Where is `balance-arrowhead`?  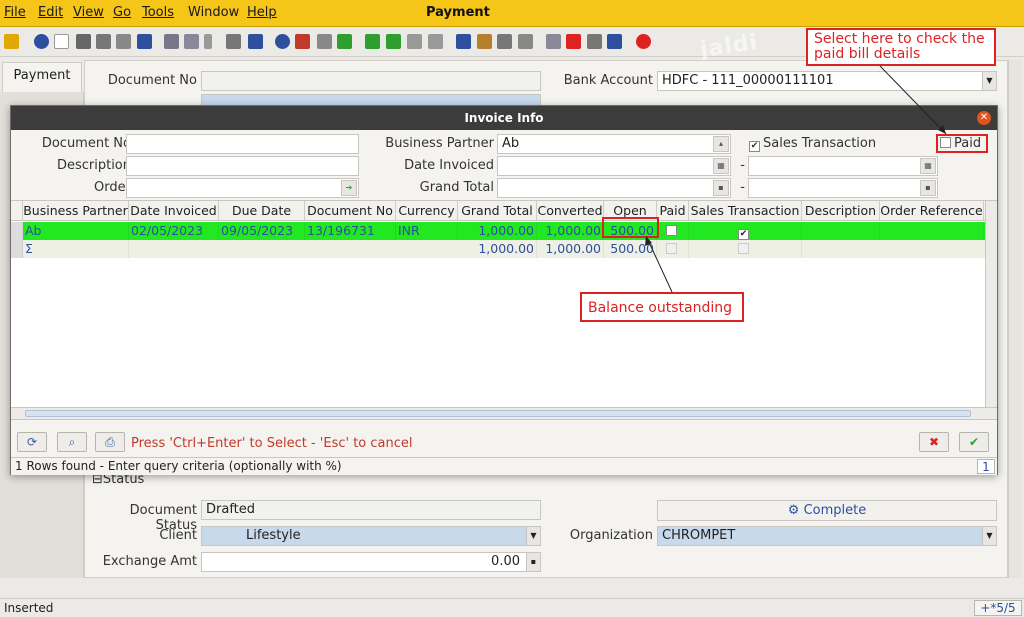 balance-arrowhead is located at coordinates (648, 241).